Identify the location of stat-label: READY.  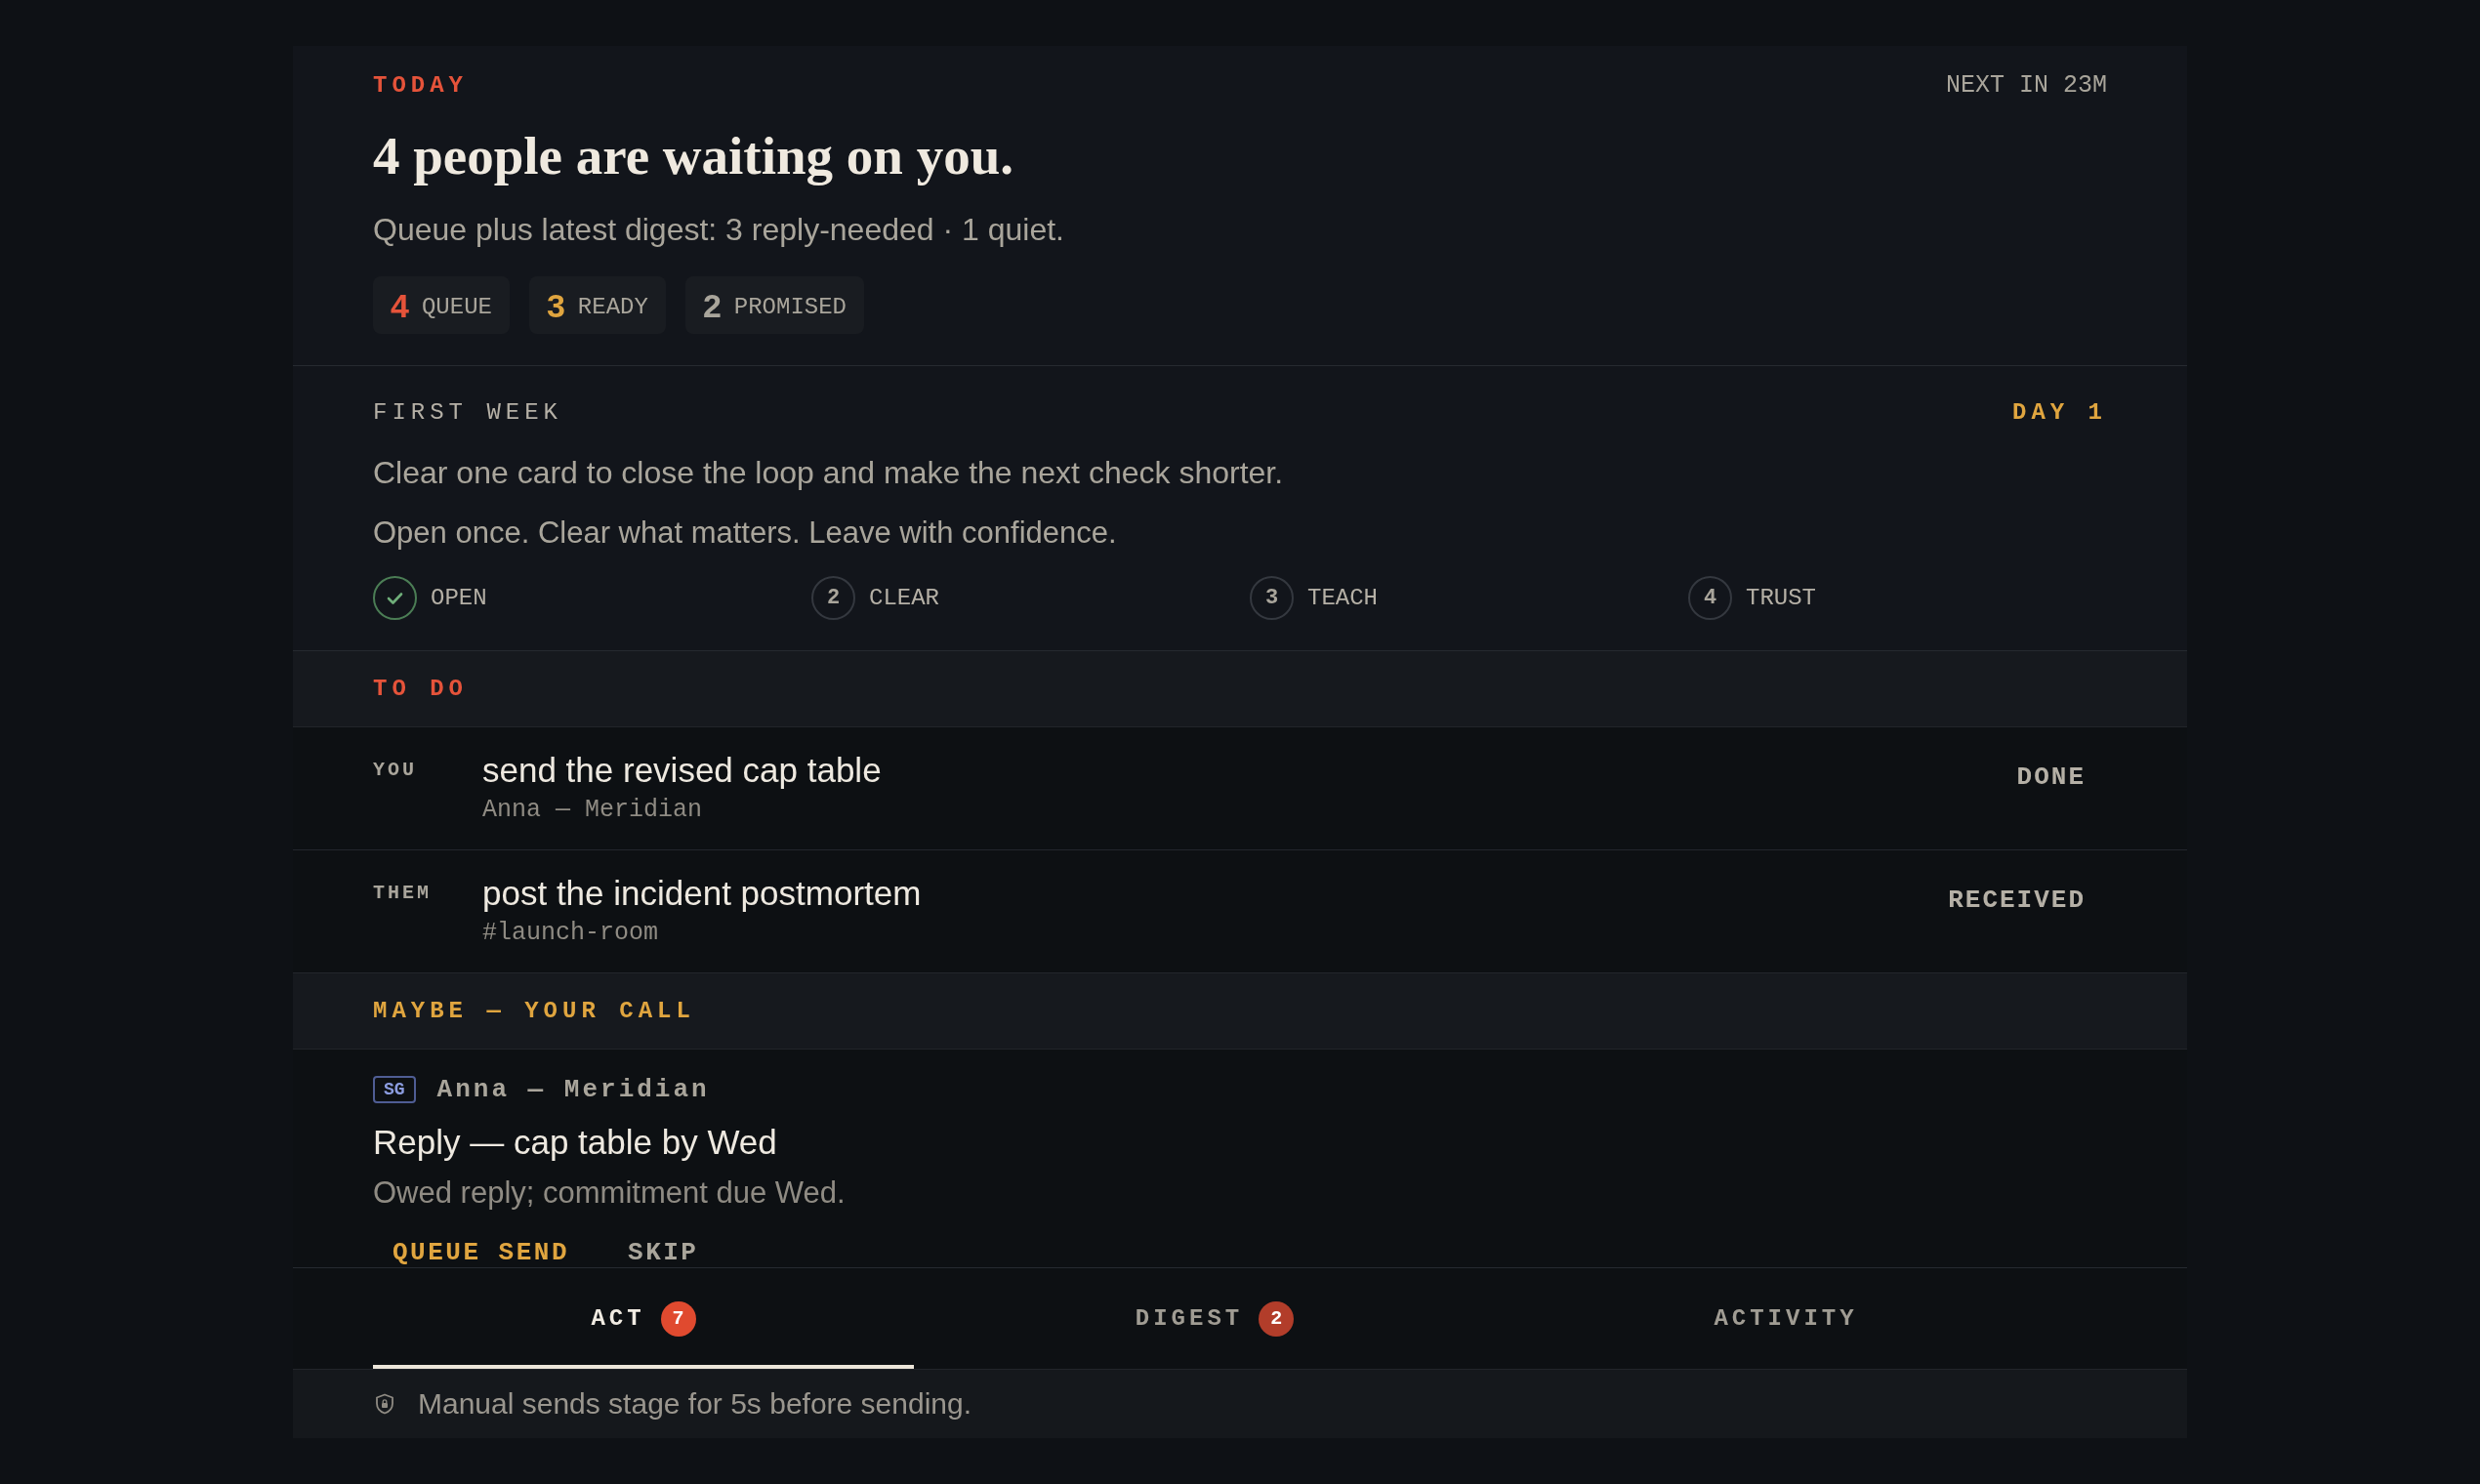
(612, 307).